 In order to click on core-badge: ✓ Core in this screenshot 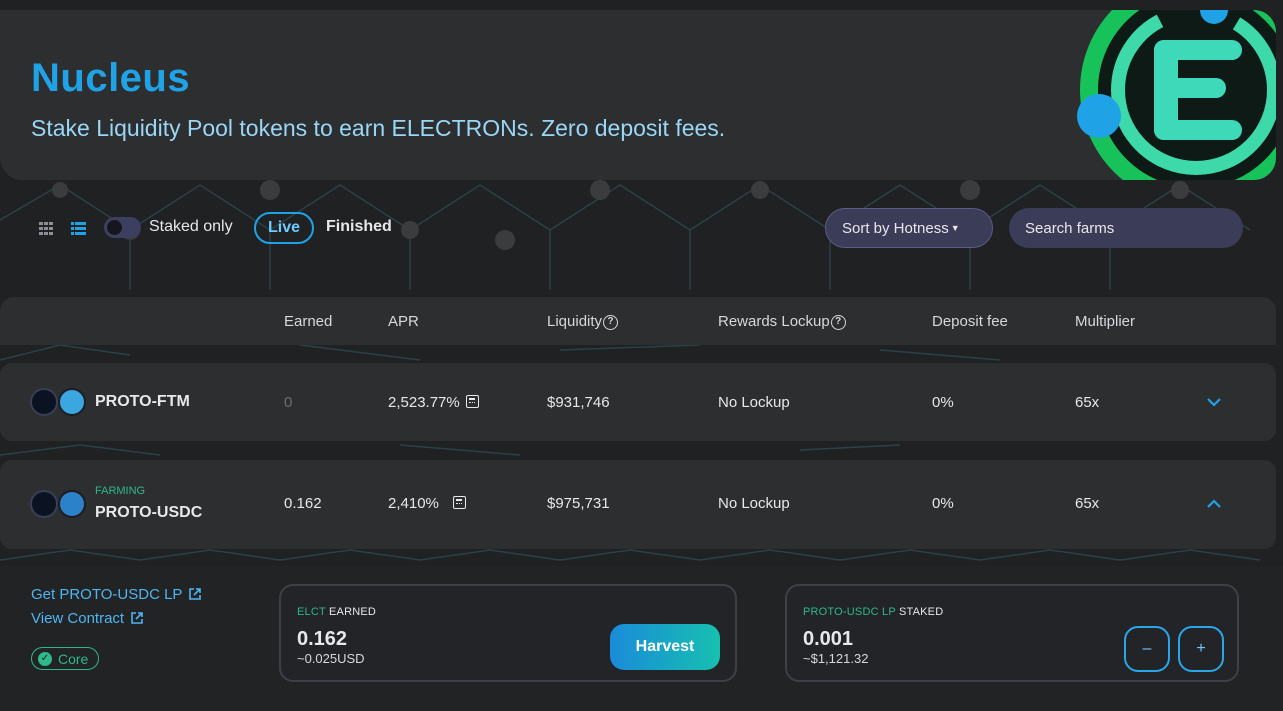, I will do `click(65, 658)`.